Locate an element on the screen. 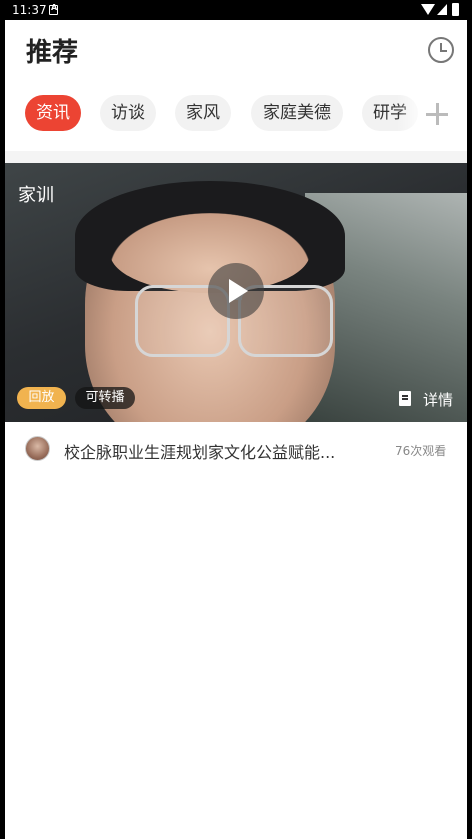 Image resolution: width=472 pixels, height=839 pixels. status-bar: 11:37 is located at coordinates (236, 10).